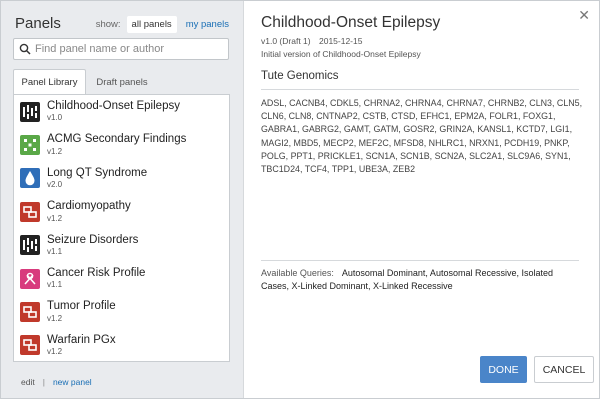 Image resolution: width=600 pixels, height=399 pixels. Describe the element at coordinates (93, 239) in the screenshot. I see `panel-name: Seizure Disorders` at that location.